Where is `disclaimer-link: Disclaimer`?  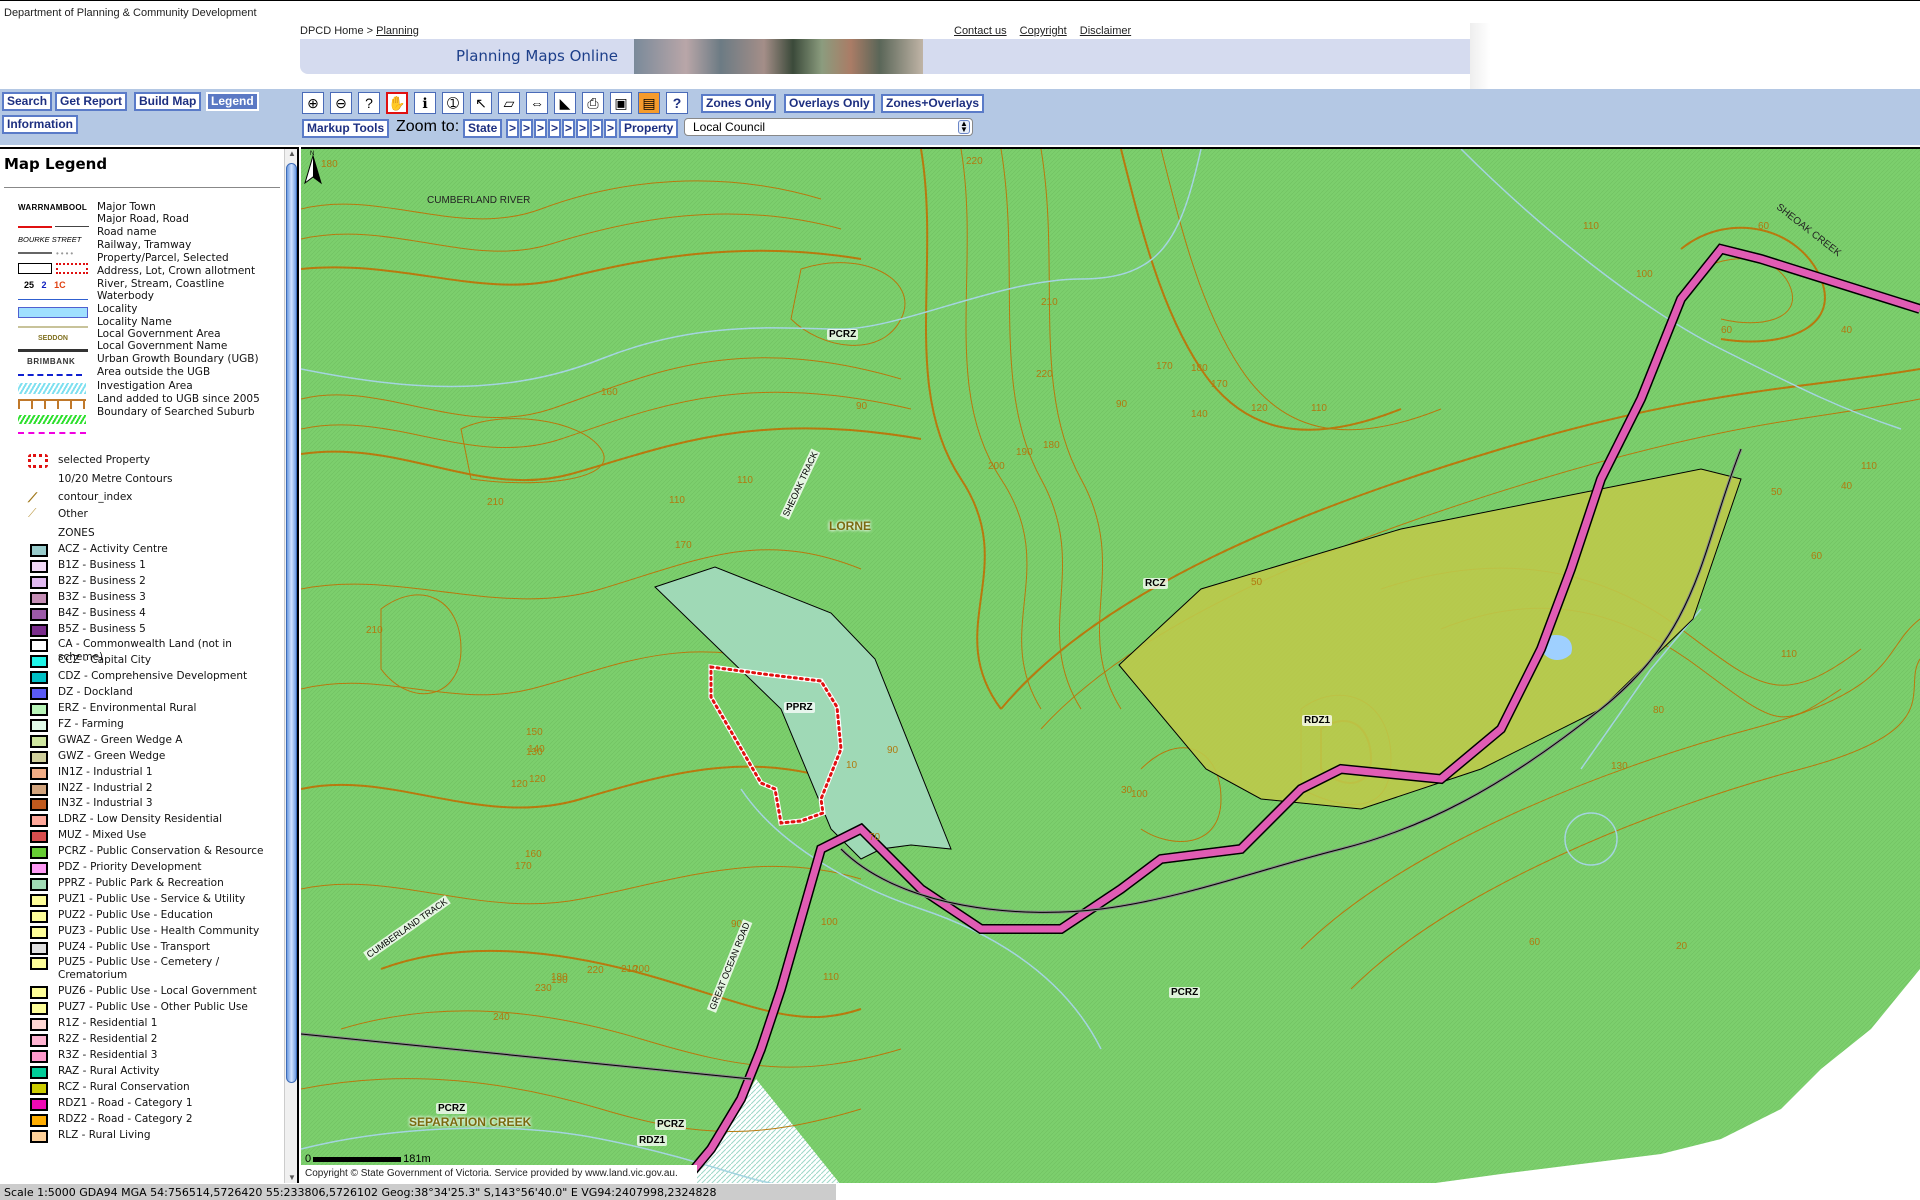
disclaimer-link: Disclaimer is located at coordinates (1105, 31).